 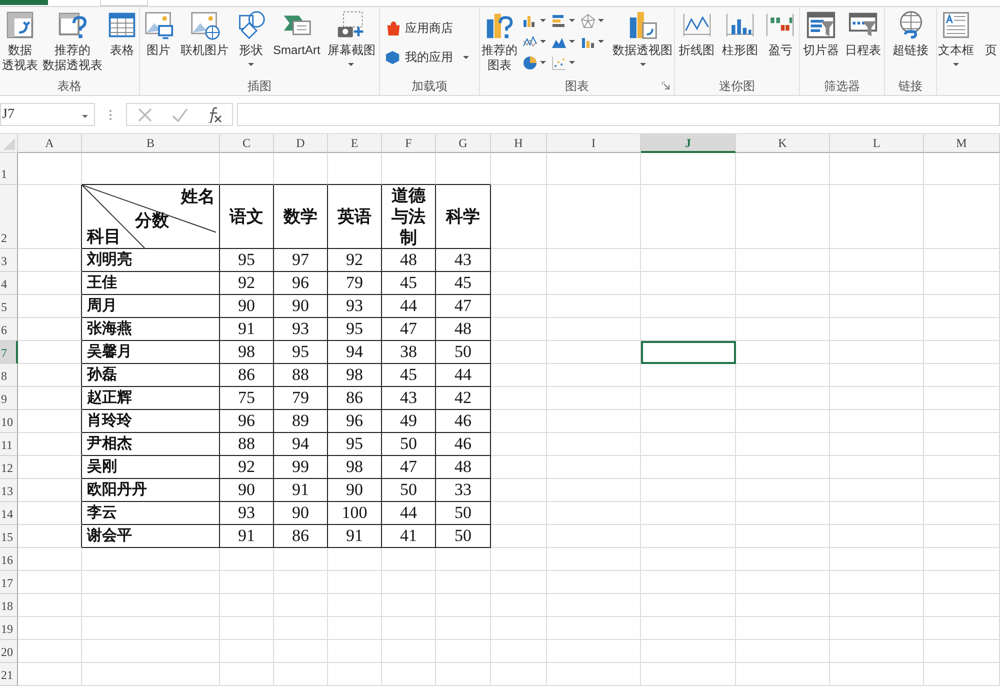 What do you see at coordinates (956, 37) in the screenshot?
I see `ribbon-button: 文本框` at bounding box center [956, 37].